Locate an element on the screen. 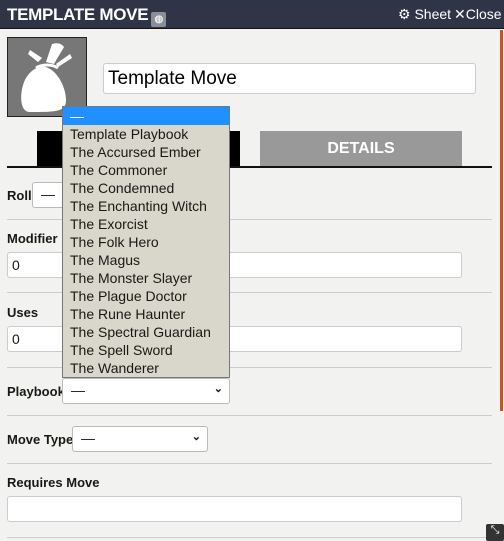  window-title: TEMPLATE MOVE ◍ is located at coordinates (87, 16).